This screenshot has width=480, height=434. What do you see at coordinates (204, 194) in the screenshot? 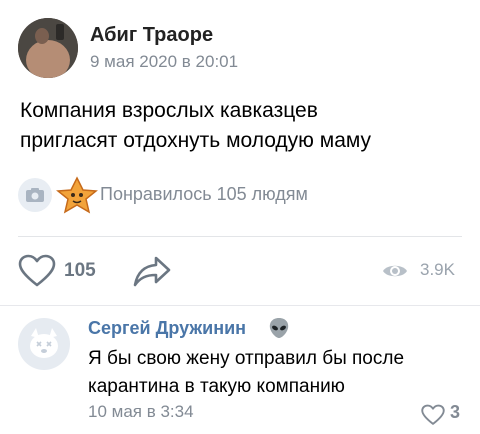
I see `liked-by-text: Понравилось 105 людям` at bounding box center [204, 194].